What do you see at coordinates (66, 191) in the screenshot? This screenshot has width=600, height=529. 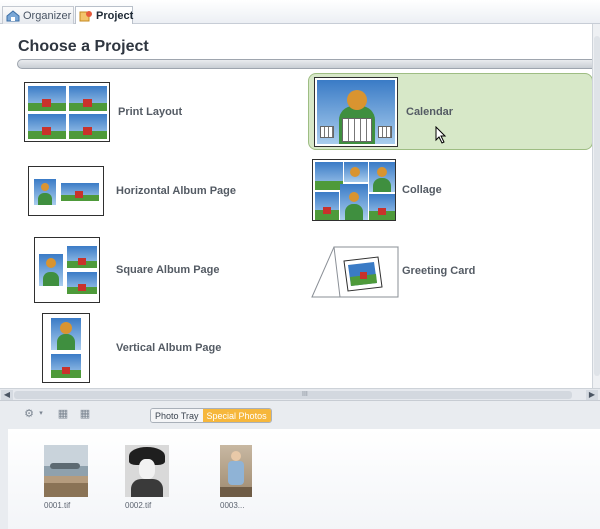 I see `horizontal-album-icon` at bounding box center [66, 191].